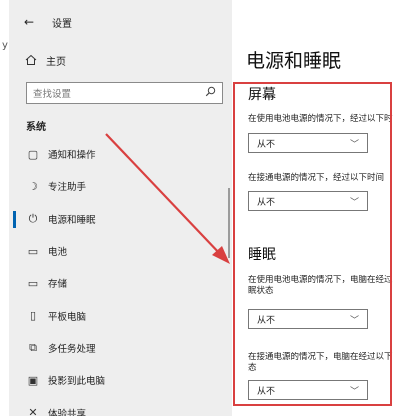  I want to click on sidebar-item-multitasking: ⧉ 多任务处理, so click(116, 348).